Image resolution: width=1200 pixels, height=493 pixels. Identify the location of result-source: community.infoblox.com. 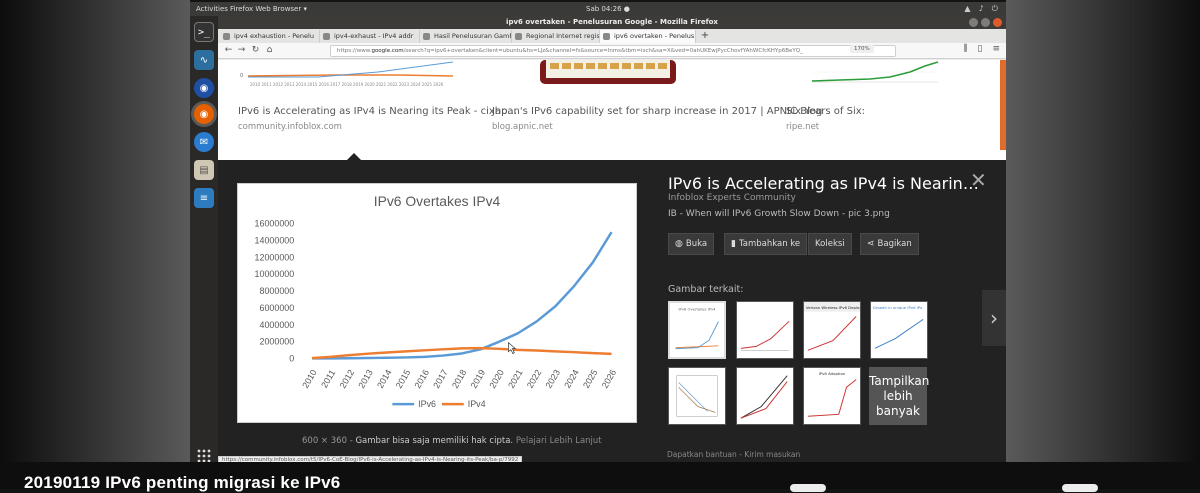
(290, 127).